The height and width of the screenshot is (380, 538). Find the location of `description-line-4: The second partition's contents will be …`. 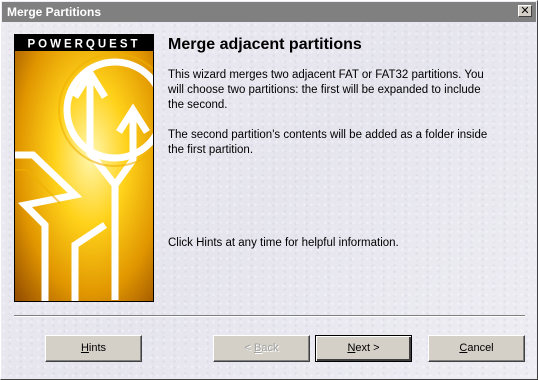

description-line-4: The second partition's contents will be … is located at coordinates (328, 135).